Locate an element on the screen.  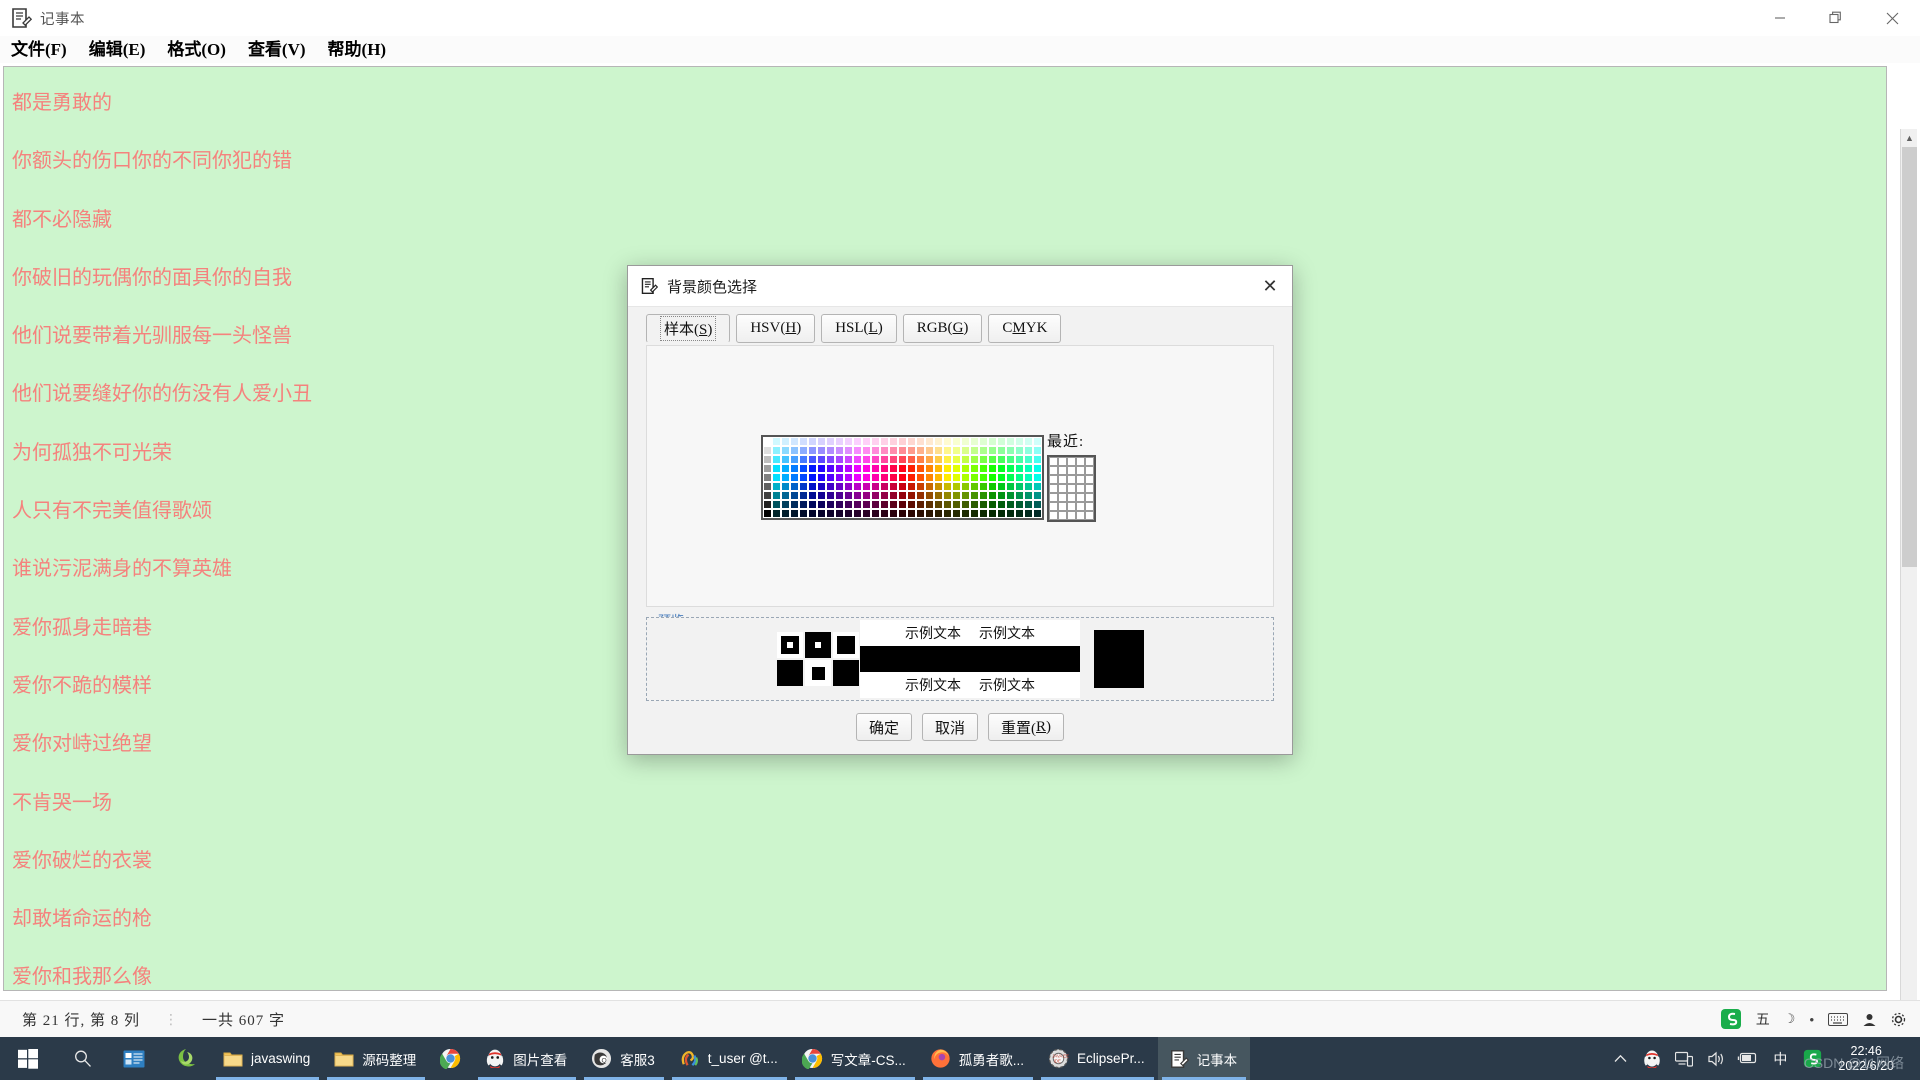
dialog-close-button: ✕ is located at coordinates (1270, 286).